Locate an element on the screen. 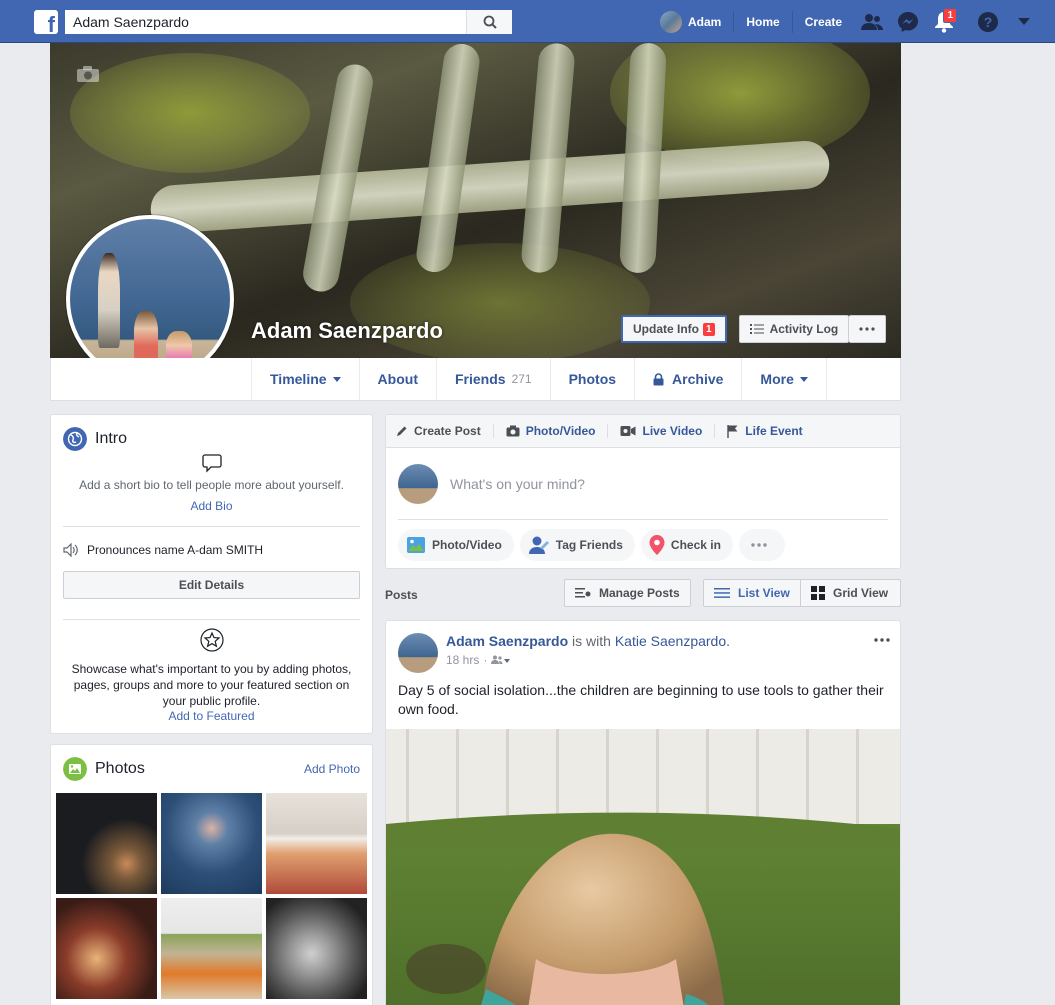  speaker-icon is located at coordinates (70, 550).